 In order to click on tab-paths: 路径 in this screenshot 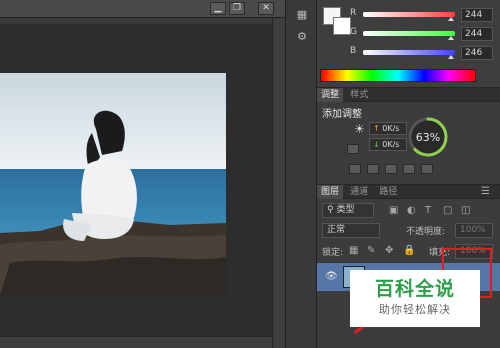, I will do `click(388, 192)`.